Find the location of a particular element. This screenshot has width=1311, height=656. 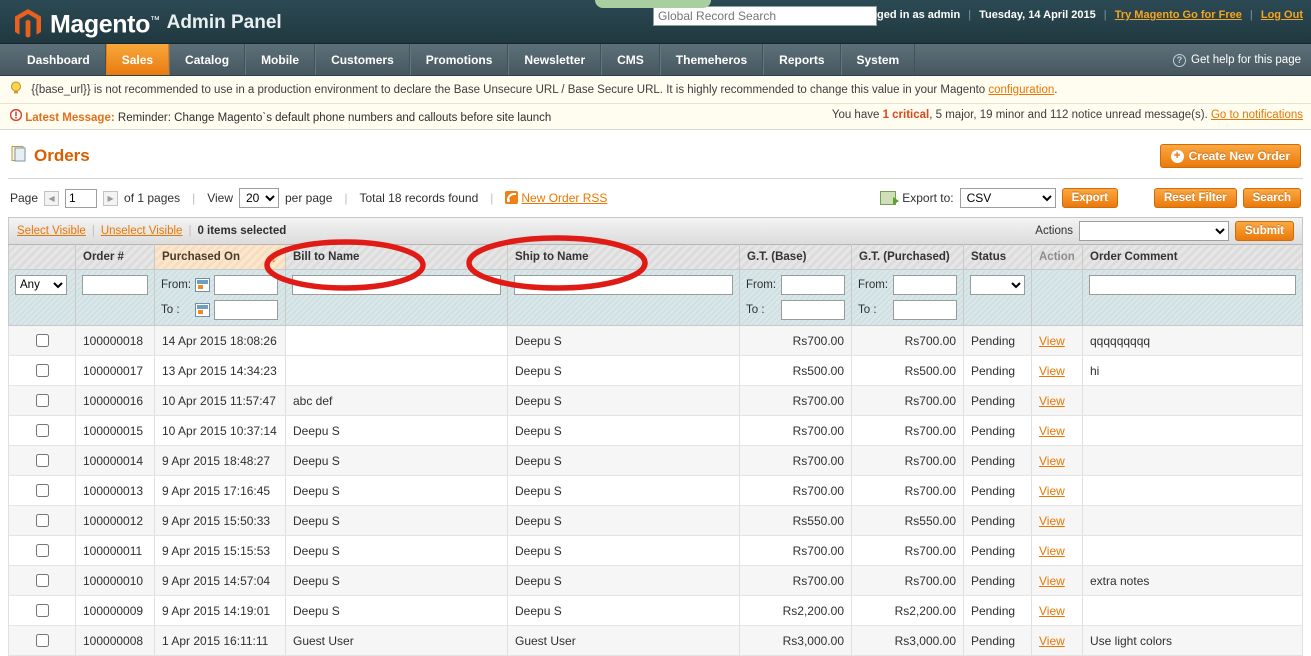

go-to-notifications-link: Go to notifications is located at coordinates (1257, 115).